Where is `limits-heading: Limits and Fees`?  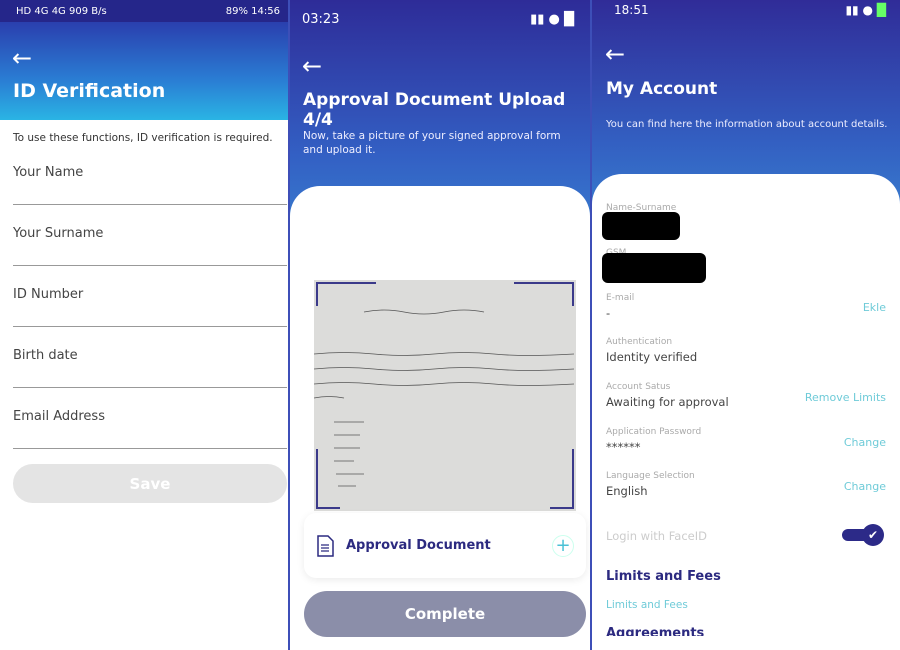 limits-heading: Limits and Fees is located at coordinates (663, 576).